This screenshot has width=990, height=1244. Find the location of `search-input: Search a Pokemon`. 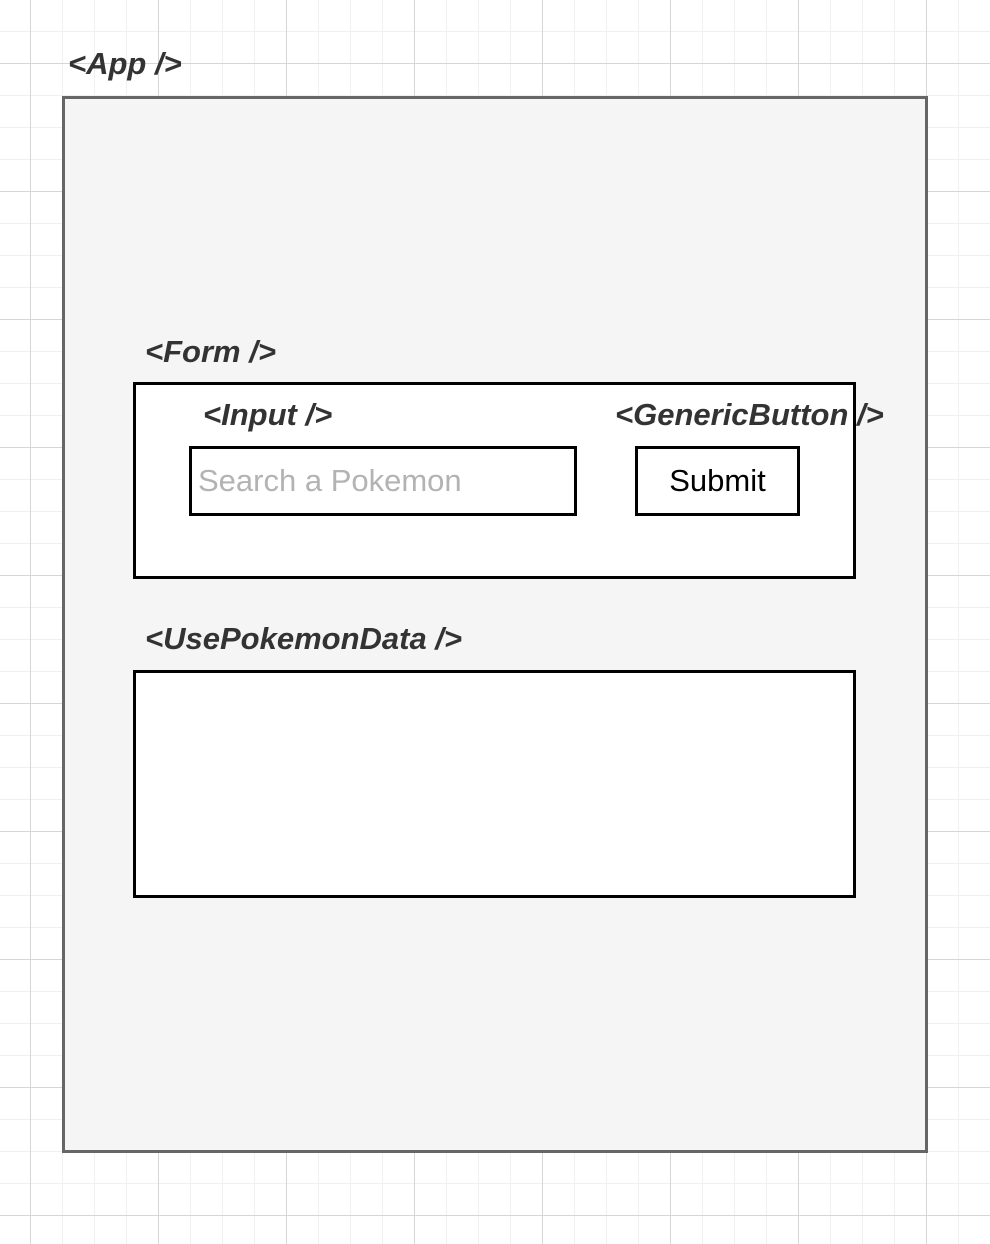

search-input: Search a Pokemon is located at coordinates (383, 481).